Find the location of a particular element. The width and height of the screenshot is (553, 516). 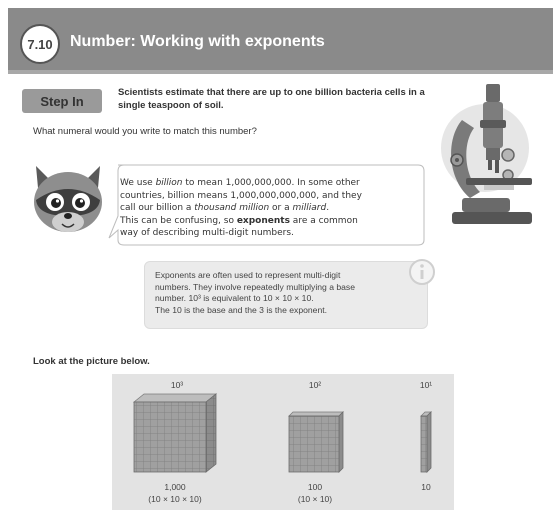

lesson-number-badge: 7.10 is located at coordinates (40, 44).